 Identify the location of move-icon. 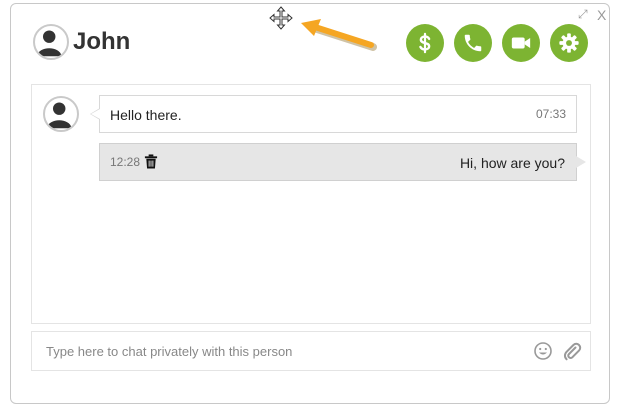
(281, 18).